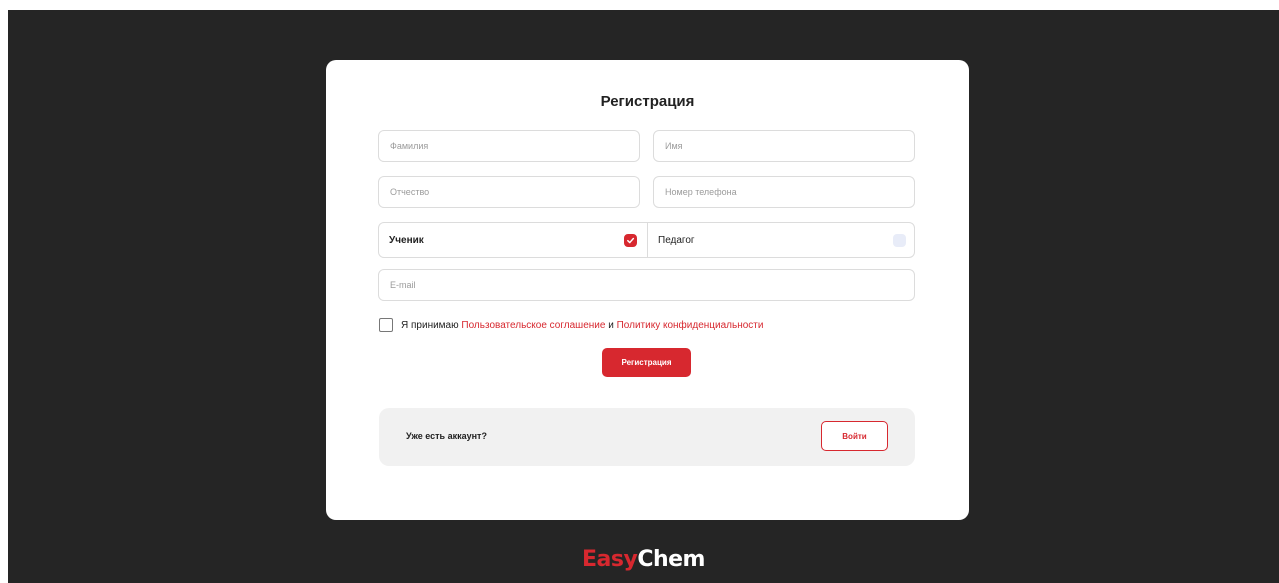 Image resolution: width=1279 pixels, height=583 pixels. I want to click on easychem-logo: EasyChem, so click(643, 559).